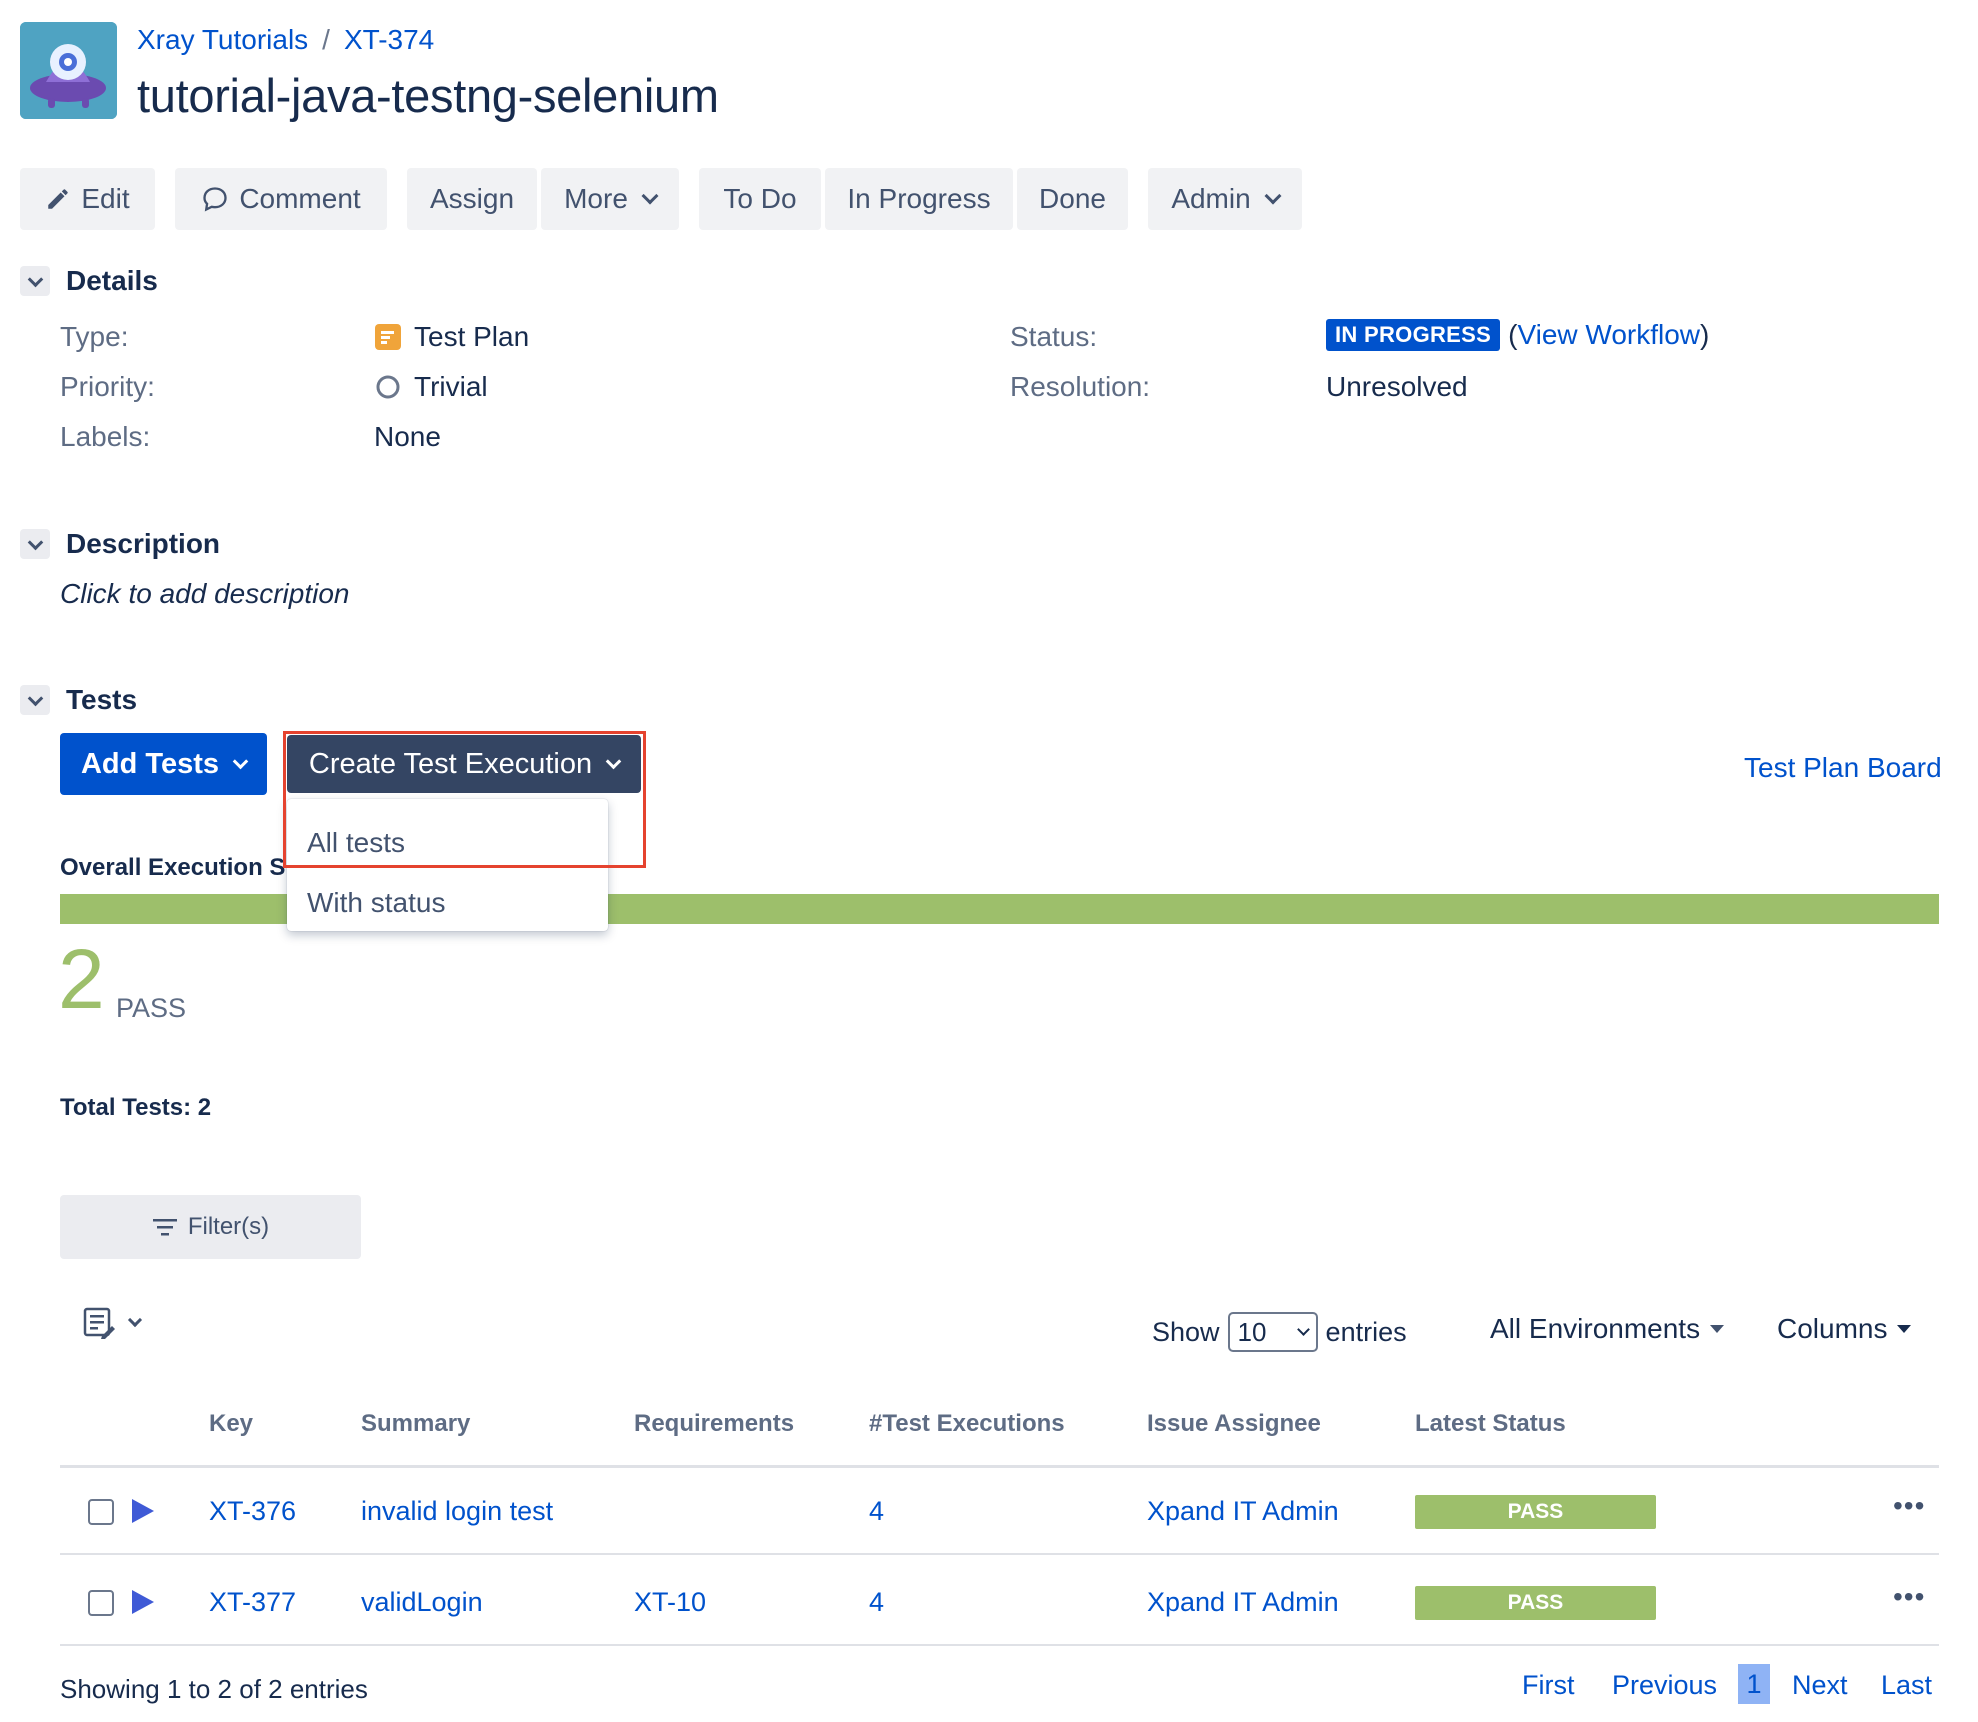 This screenshot has height=1722, width=1978. I want to click on bulk-actions-menu, so click(112, 1323).